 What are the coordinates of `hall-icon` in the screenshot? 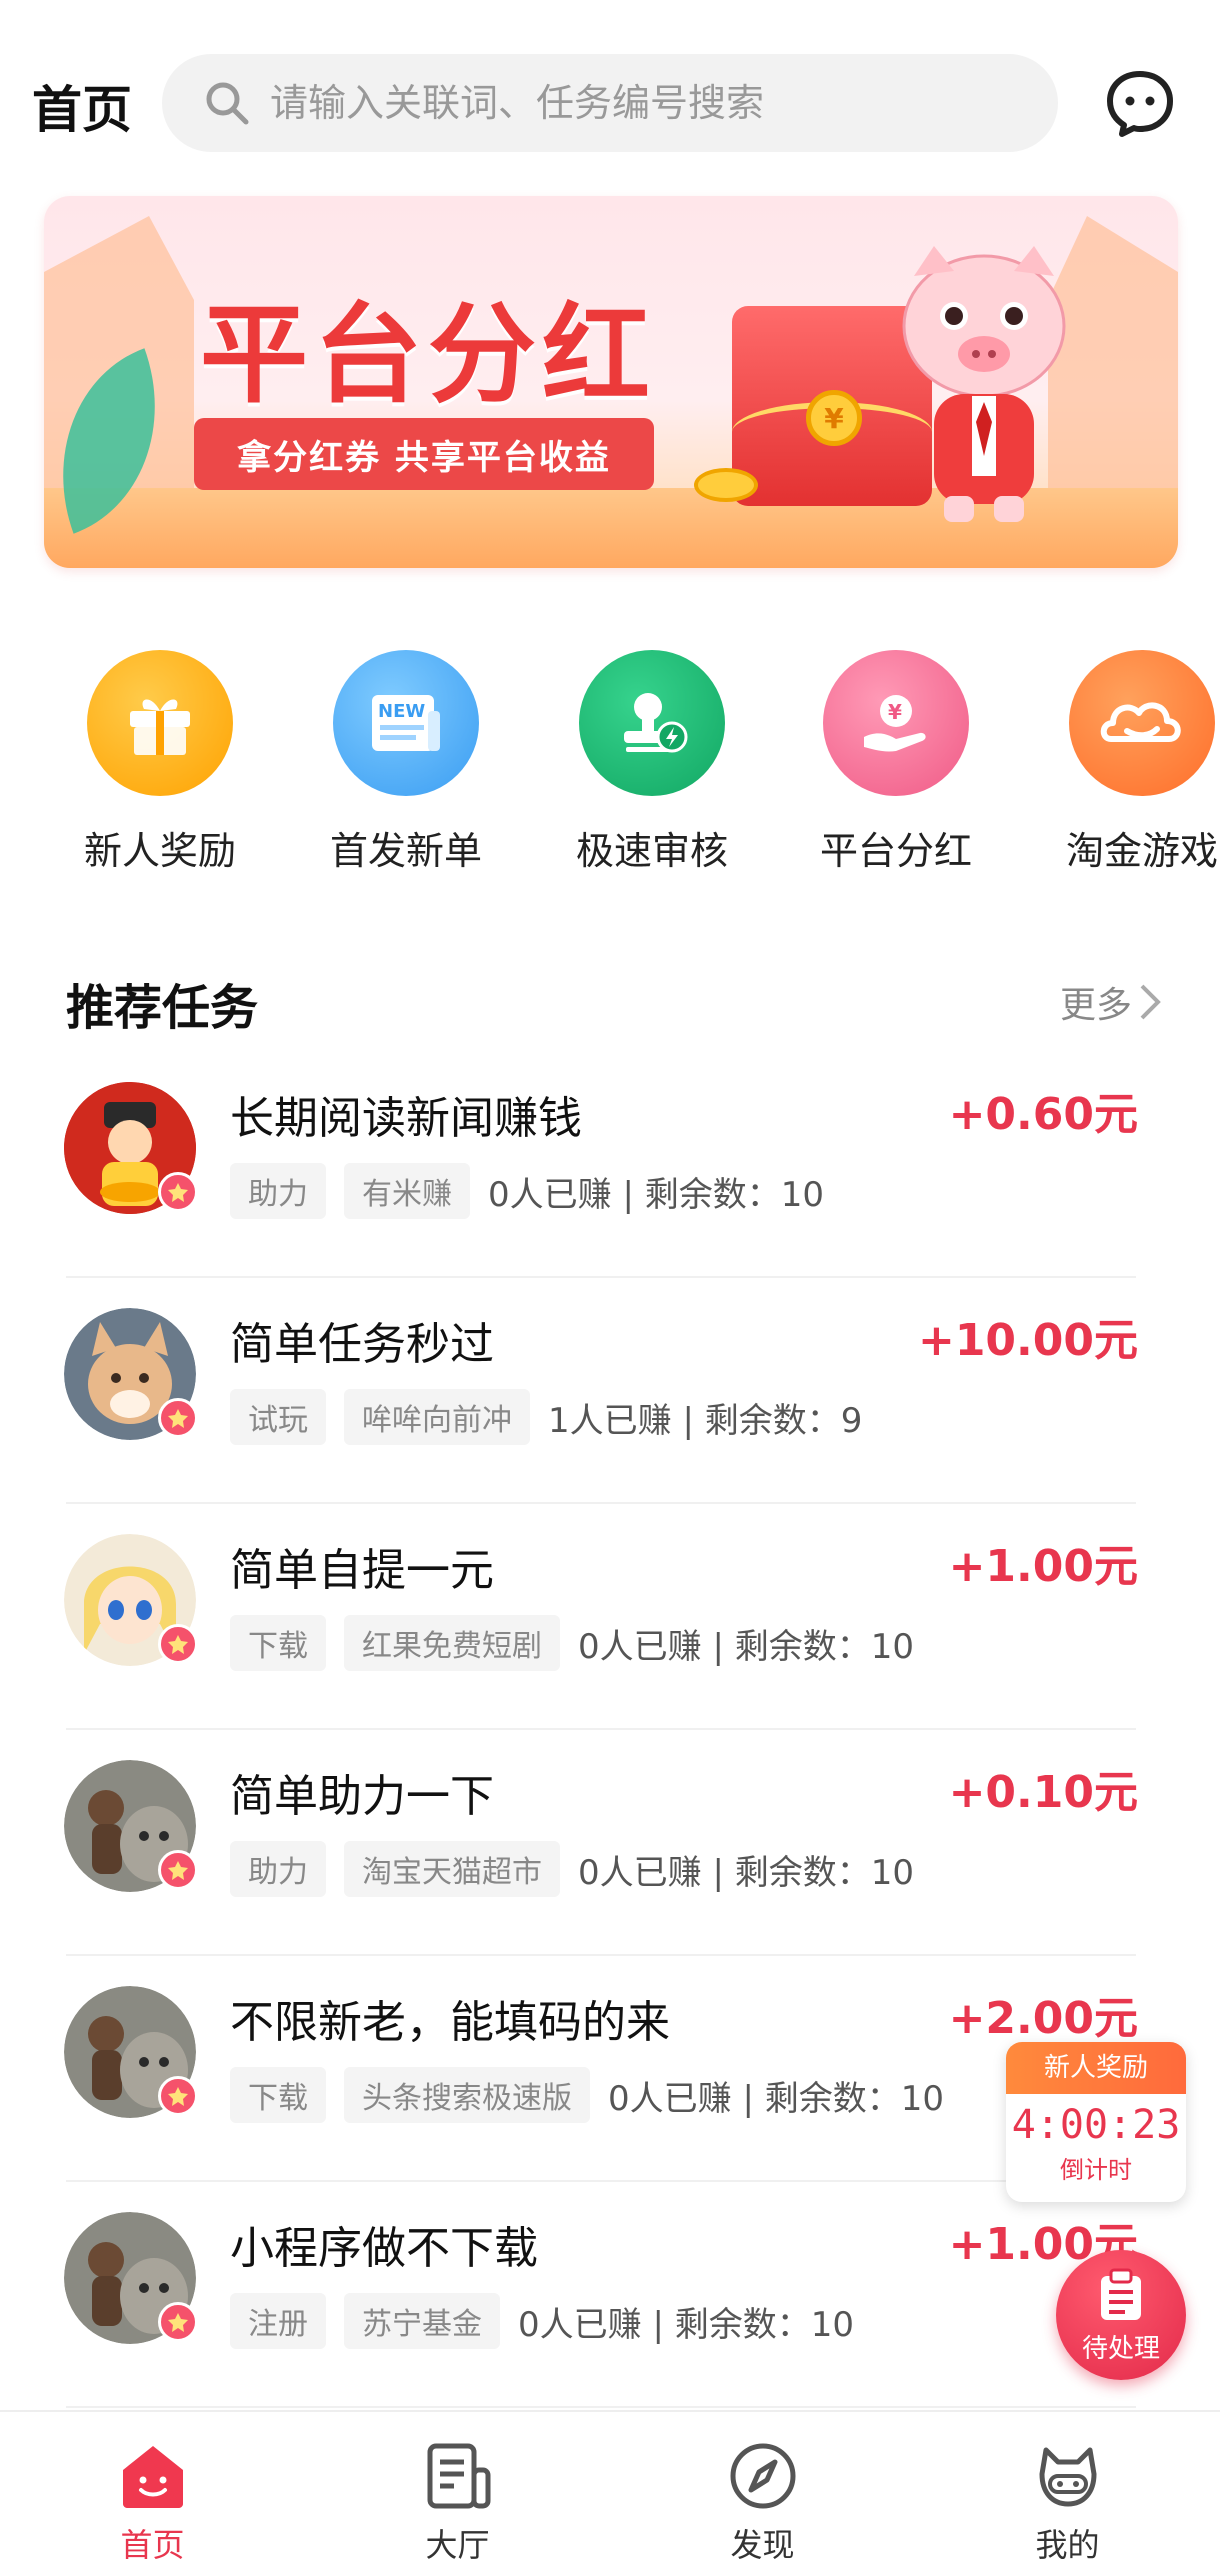 It's located at (458, 2476).